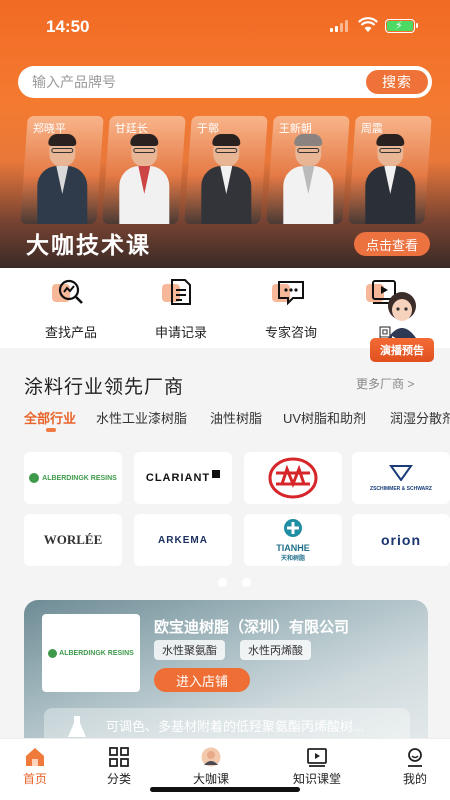 This screenshot has height=800, width=450. I want to click on expert-card: 周震, so click(390, 170).